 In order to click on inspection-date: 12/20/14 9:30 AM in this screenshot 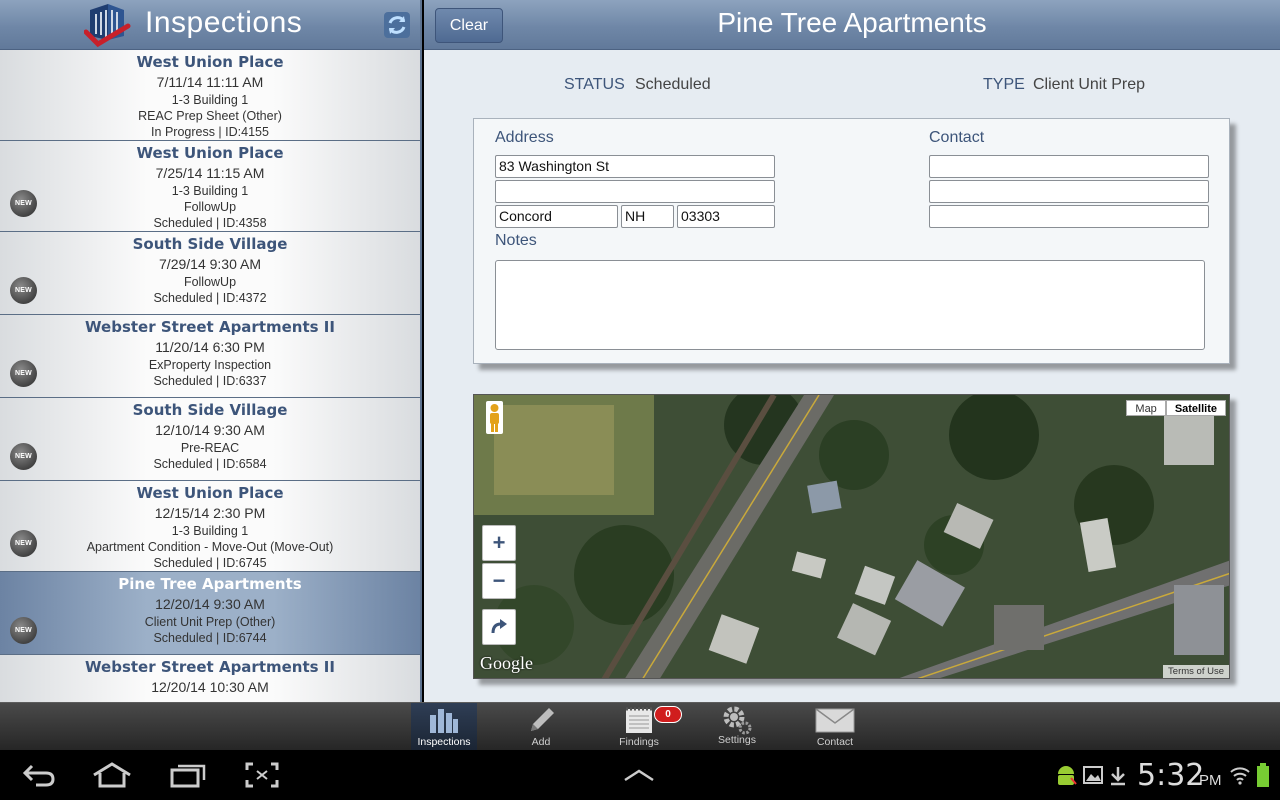, I will do `click(210, 604)`.